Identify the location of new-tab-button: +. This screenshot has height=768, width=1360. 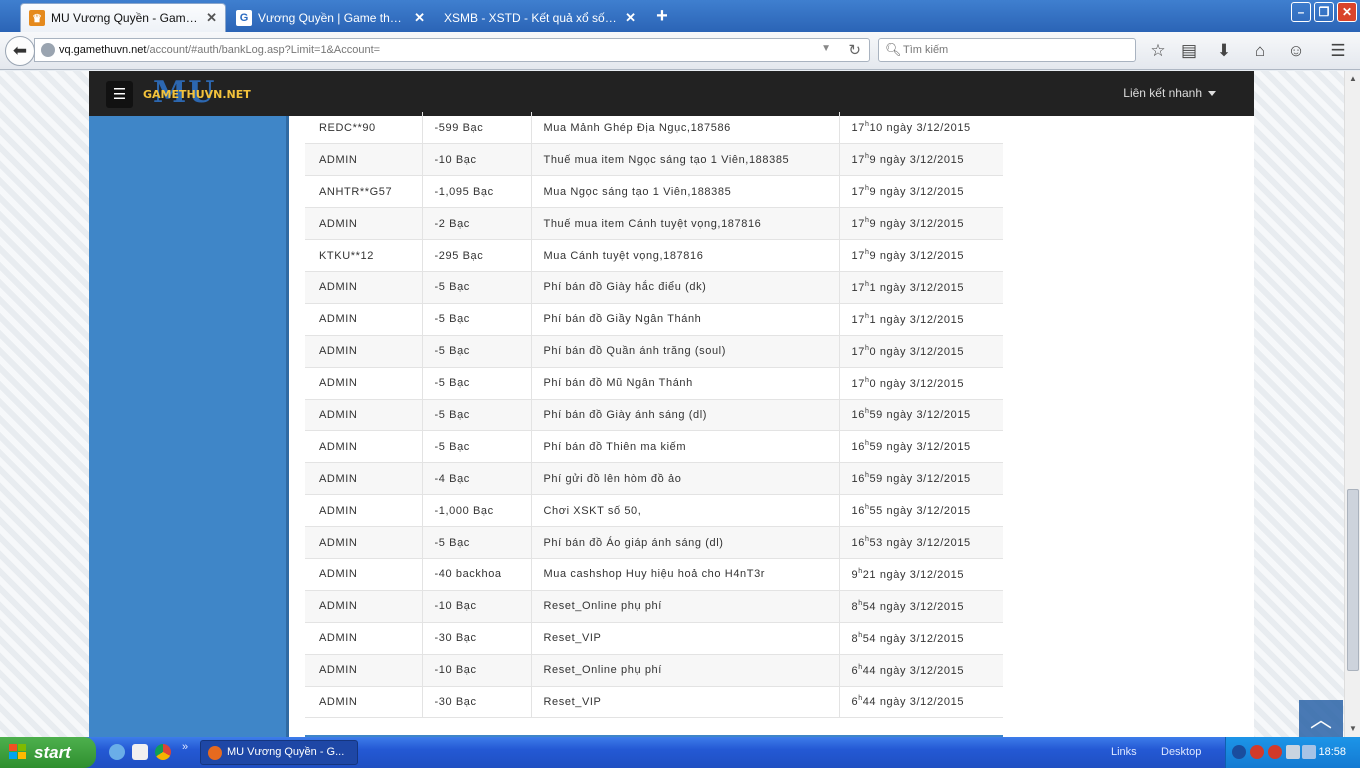
(662, 17).